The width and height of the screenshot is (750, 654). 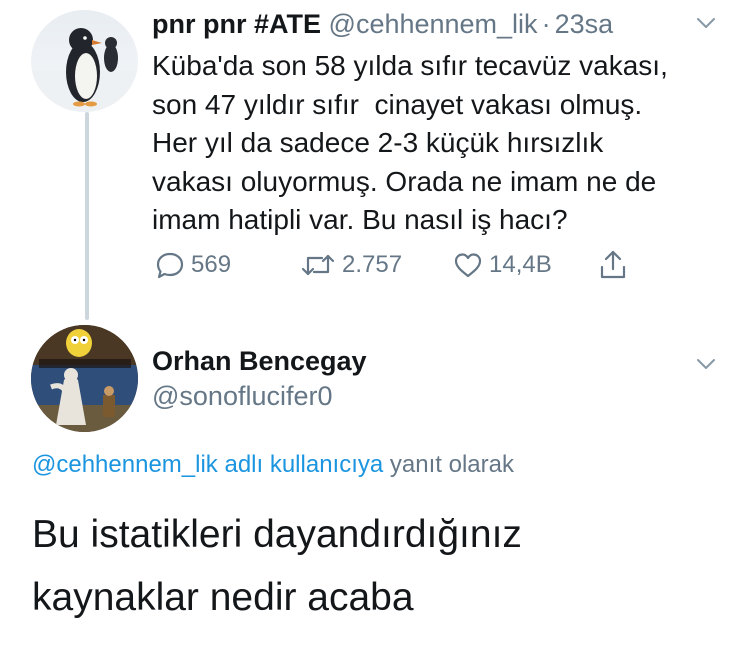 I want to click on author-display-name: pnr pnr #ATE, so click(x=236, y=24).